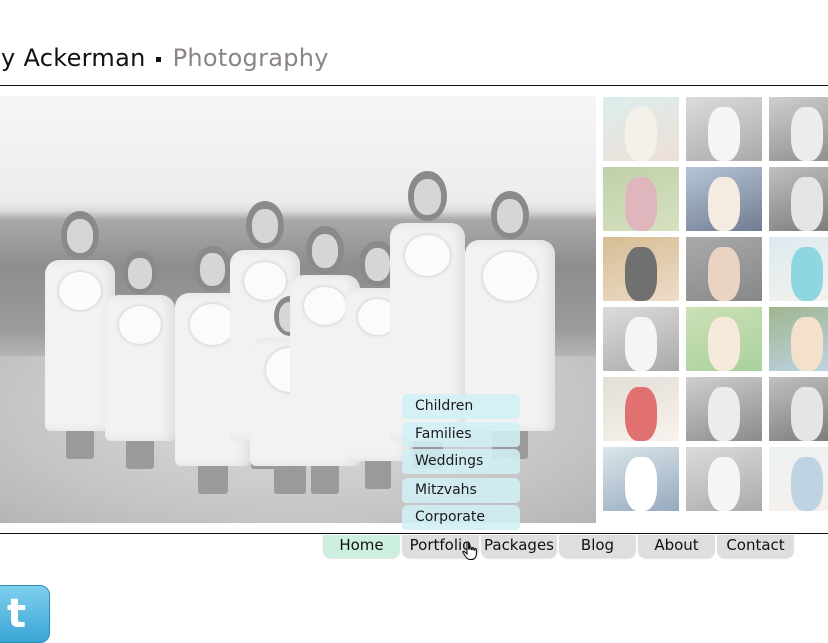  Describe the element at coordinates (414, 533) in the screenshot. I see `footer-divider` at that location.